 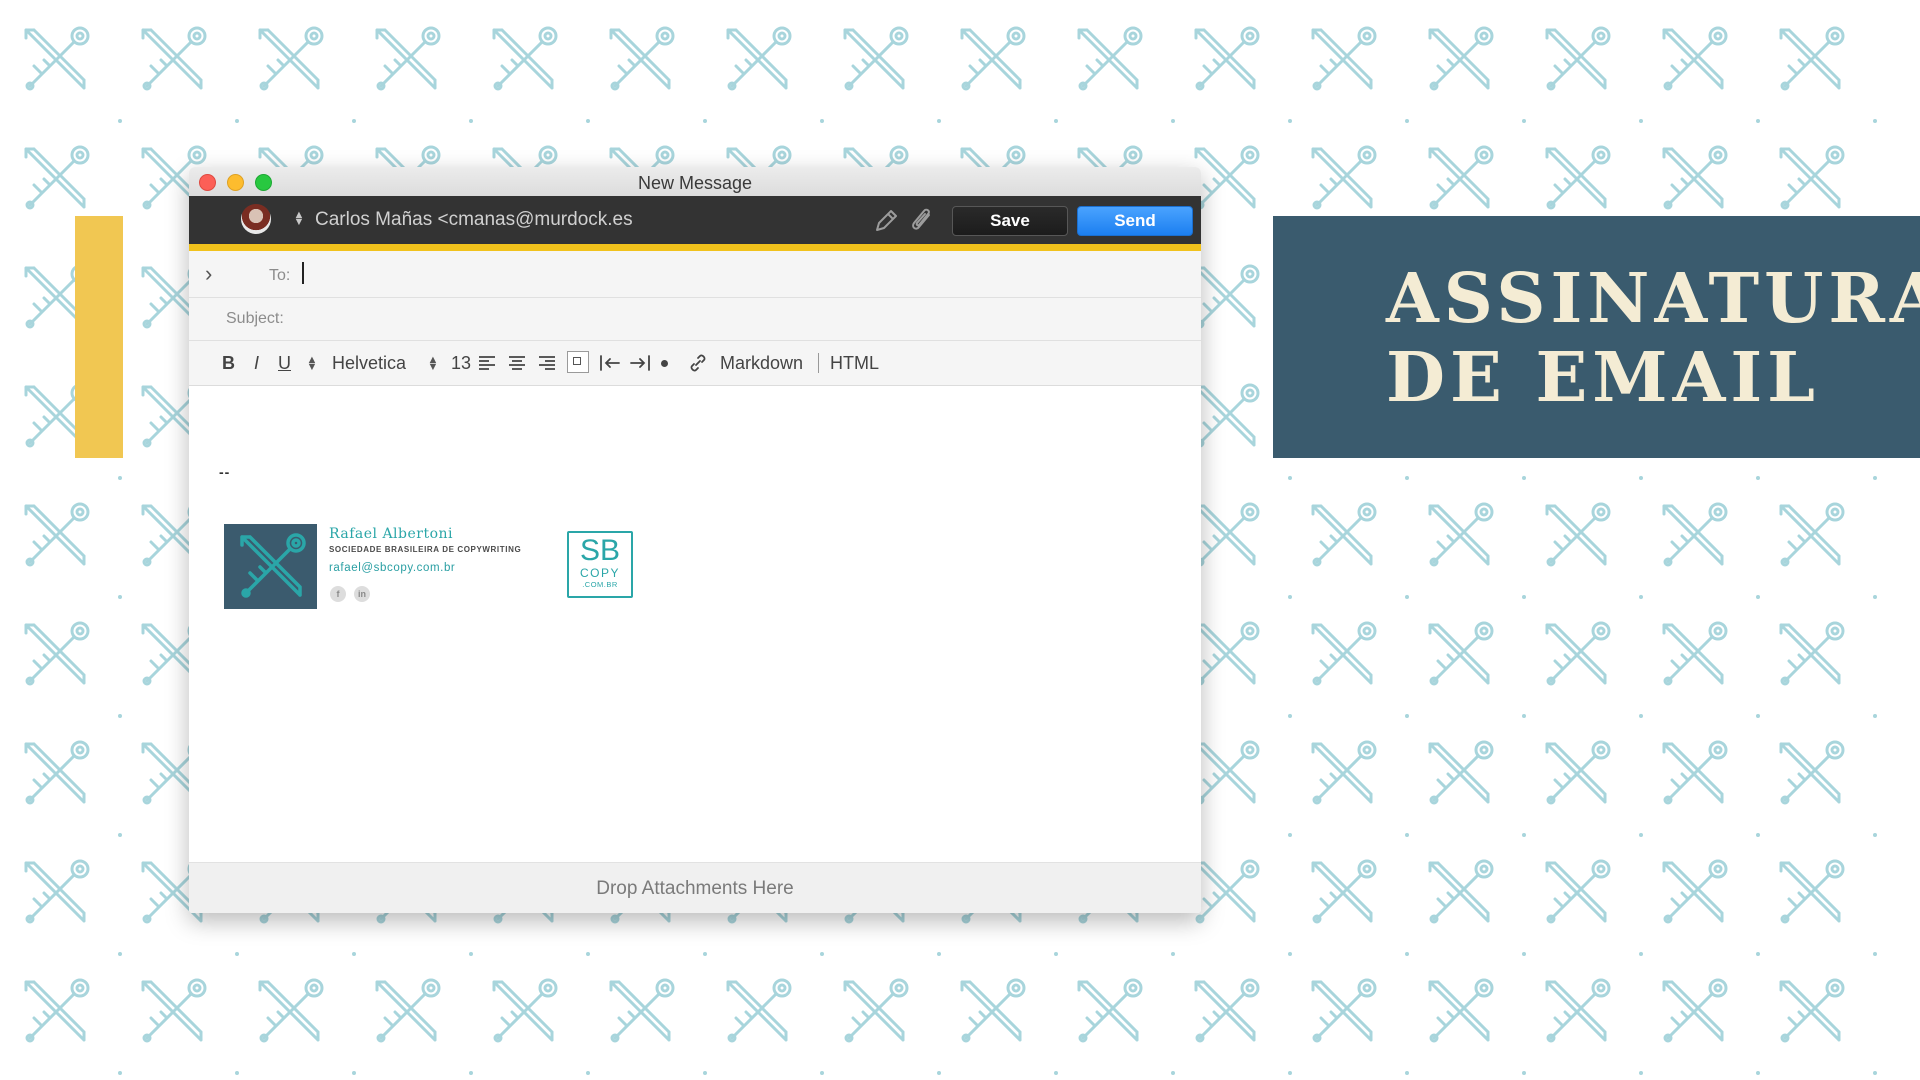 I want to click on signature-email-link: rafael@sbcopy.com.br, so click(x=392, y=568).